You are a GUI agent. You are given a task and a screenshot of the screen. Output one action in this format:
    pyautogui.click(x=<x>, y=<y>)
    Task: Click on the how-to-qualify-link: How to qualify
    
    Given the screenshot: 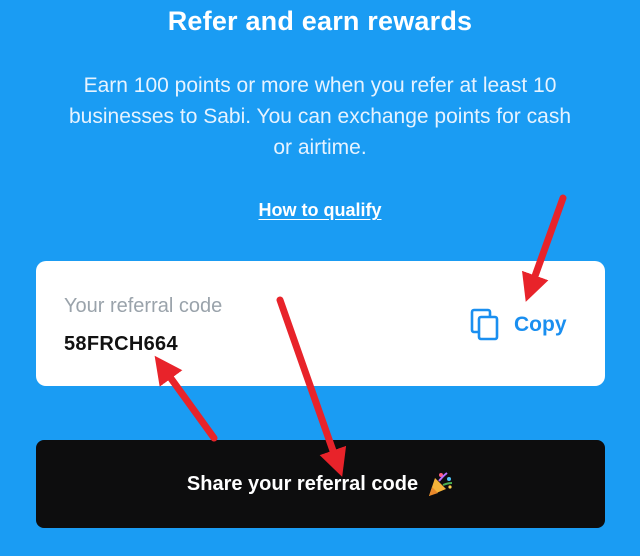 What is the action you would take?
    pyautogui.click(x=320, y=210)
    